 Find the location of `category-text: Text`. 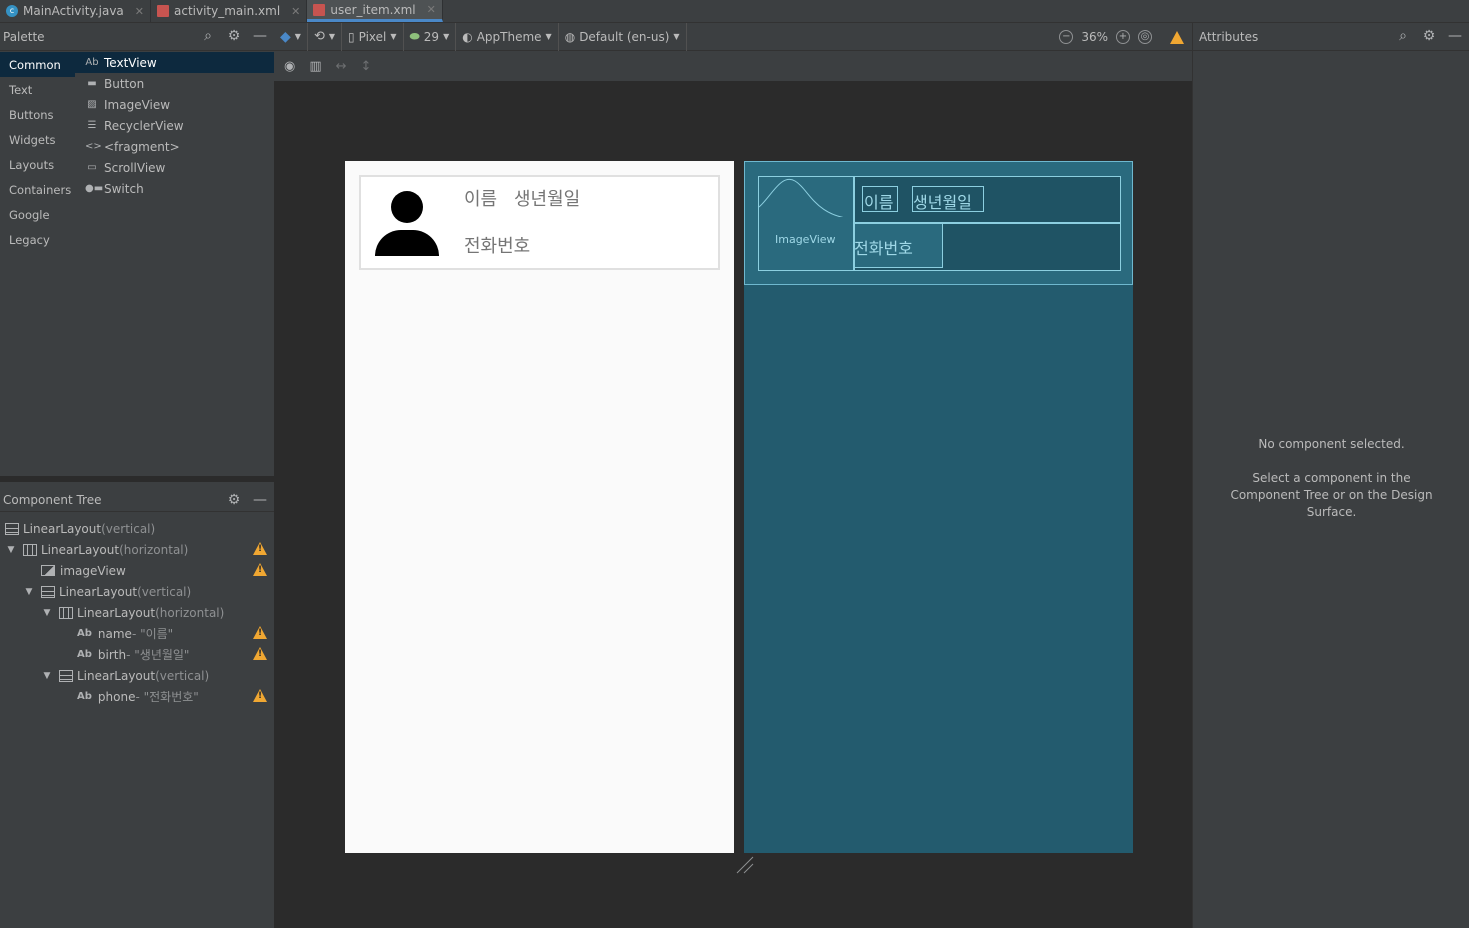

category-text: Text is located at coordinates (37, 89).